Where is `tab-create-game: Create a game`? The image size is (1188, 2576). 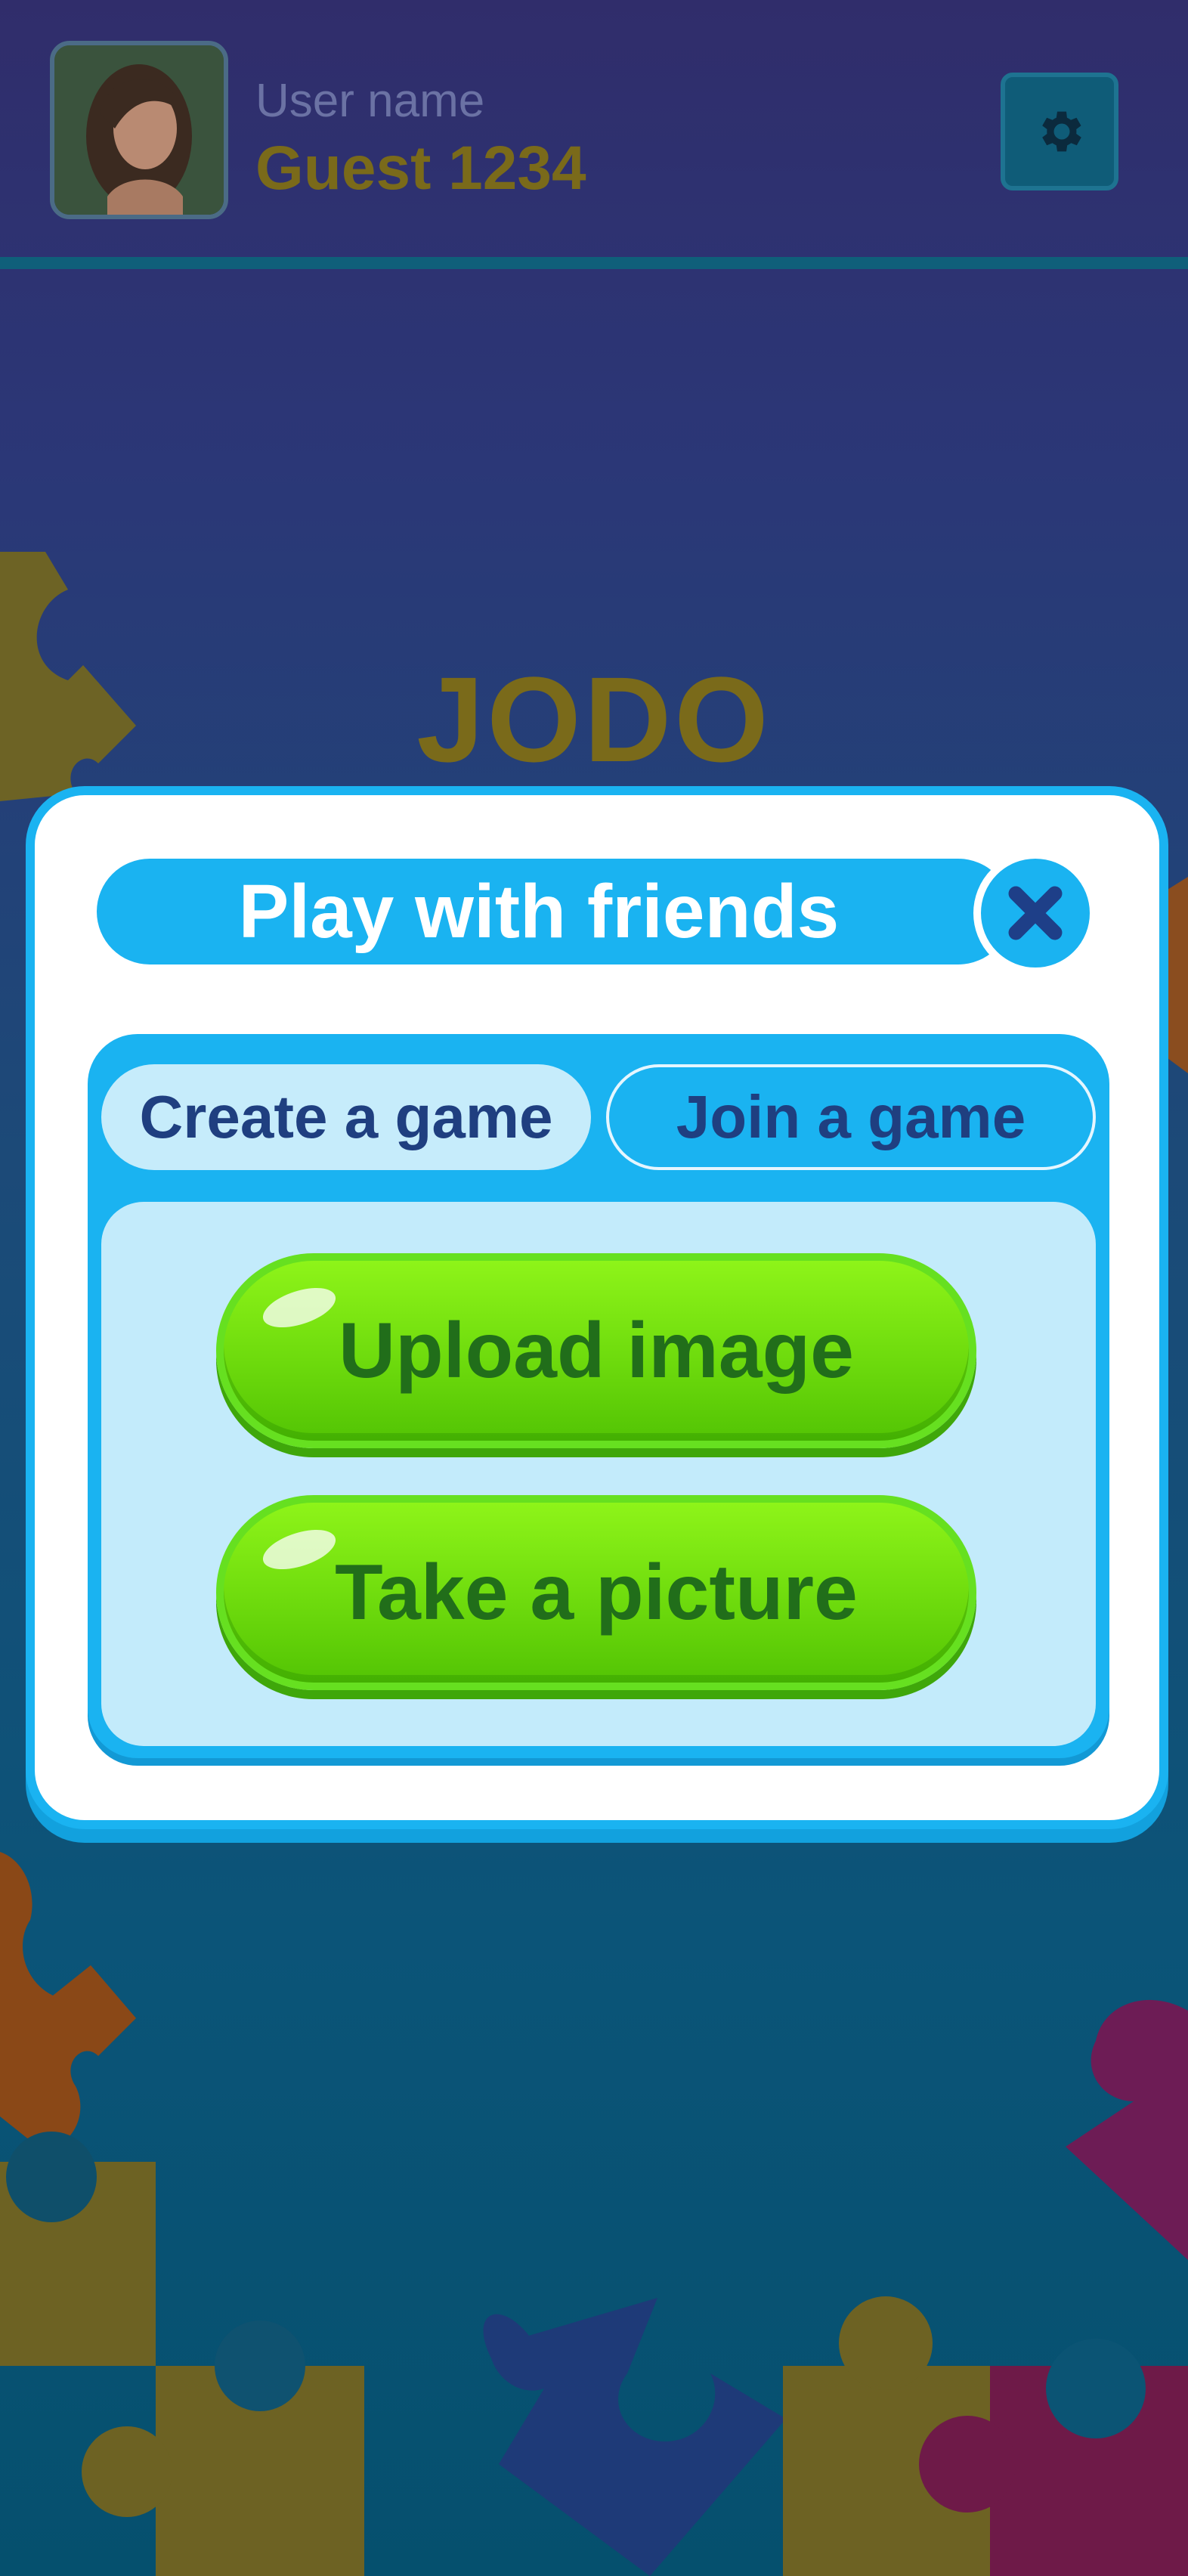
tab-create-game: Create a game is located at coordinates (346, 1117).